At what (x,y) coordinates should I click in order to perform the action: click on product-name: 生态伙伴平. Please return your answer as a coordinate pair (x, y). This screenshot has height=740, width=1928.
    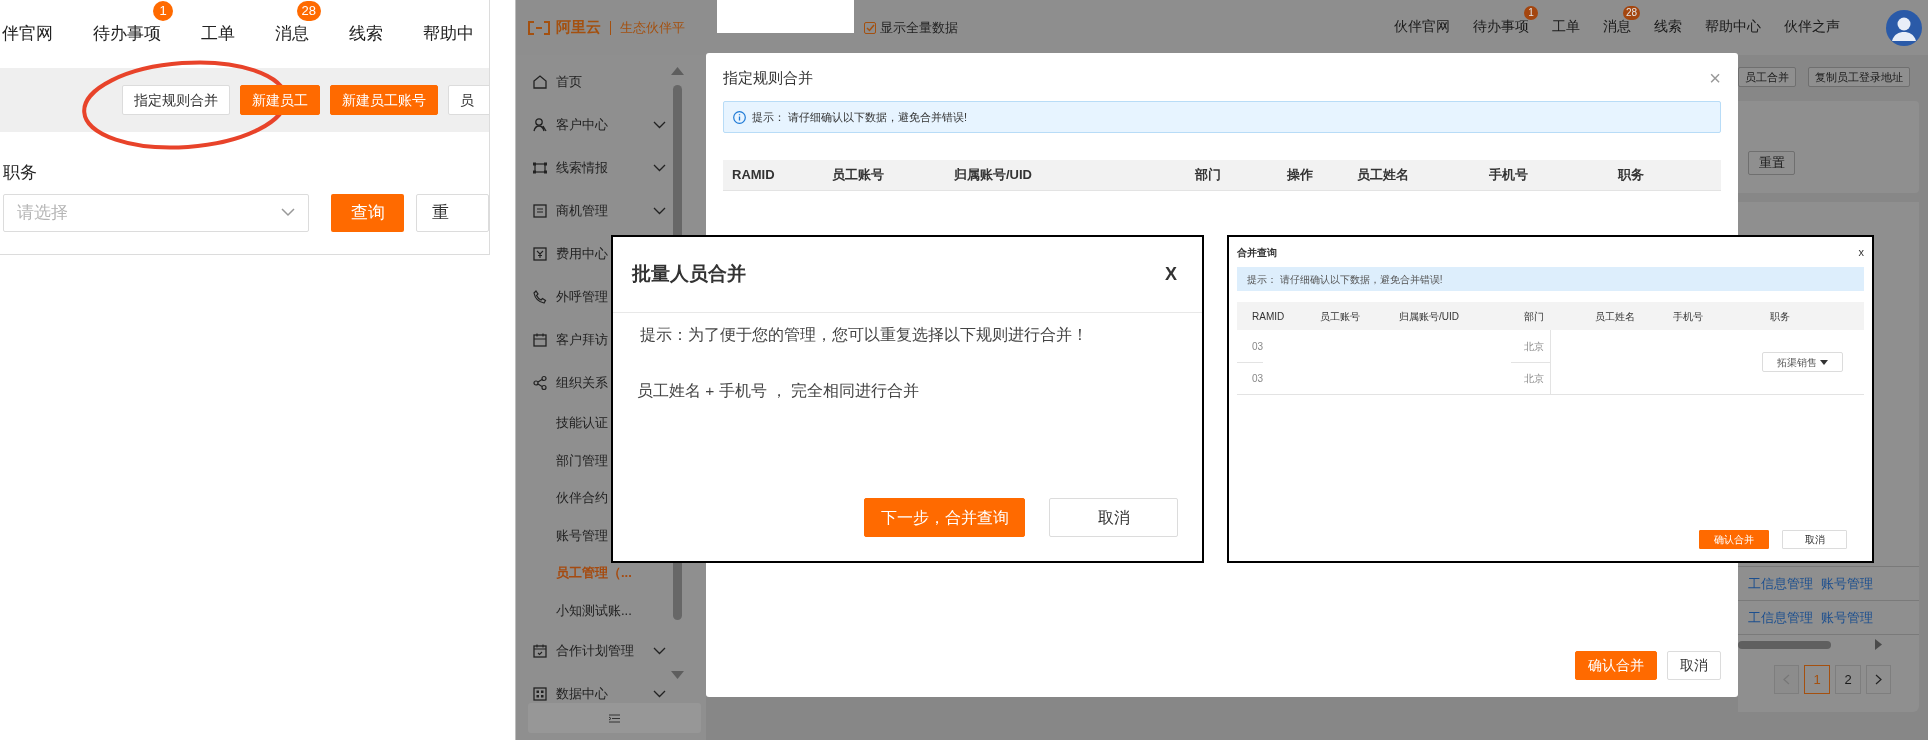
    Looking at the image, I should click on (652, 27).